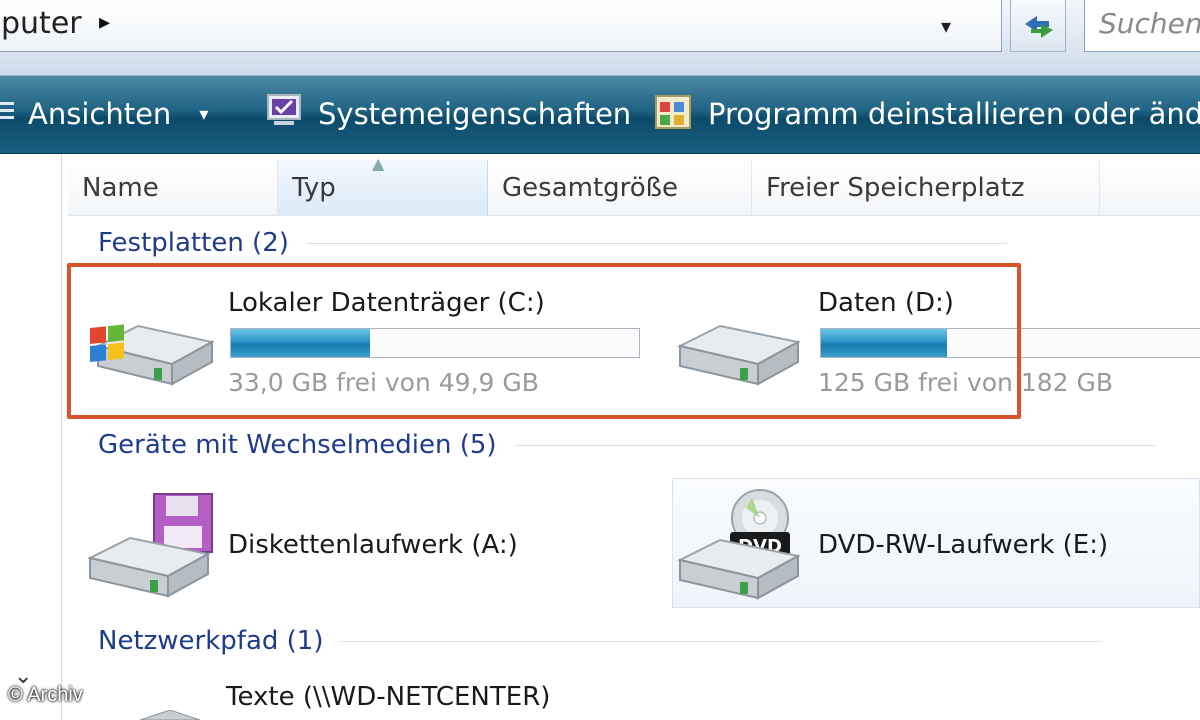 The width and height of the screenshot is (1200, 720). Describe the element at coordinates (297, 445) in the screenshot. I see `group-title: Geräte mit Wechselmedien (5)` at that location.